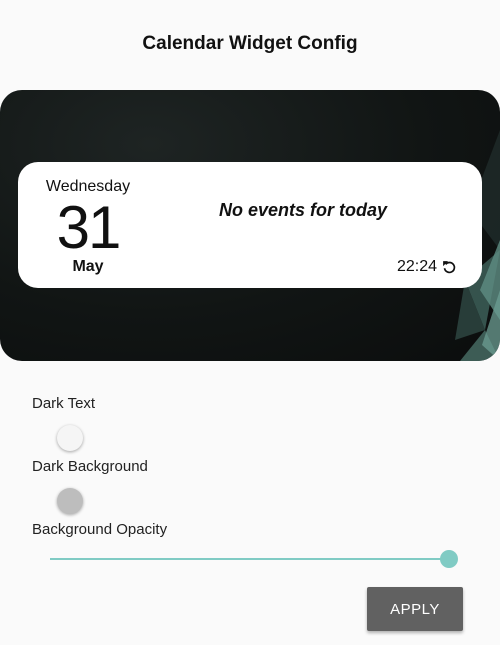 The width and height of the screenshot is (500, 645). Describe the element at coordinates (415, 609) in the screenshot. I see `apply-button: APPLY` at that location.